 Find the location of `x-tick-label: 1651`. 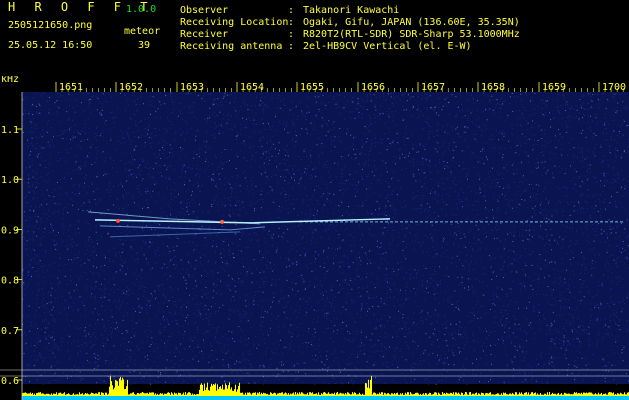

x-tick-label: 1651 is located at coordinates (71, 87).